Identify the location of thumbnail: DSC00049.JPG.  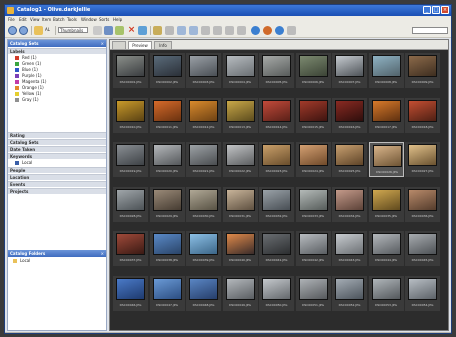
(240, 293).